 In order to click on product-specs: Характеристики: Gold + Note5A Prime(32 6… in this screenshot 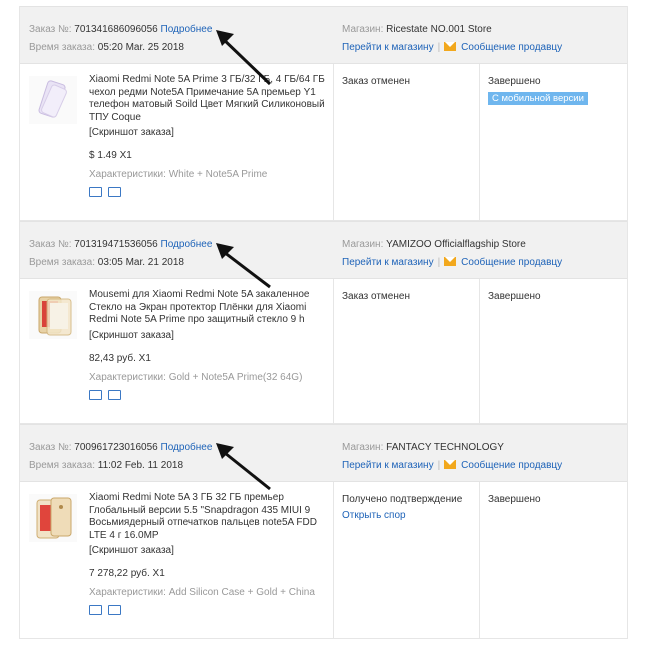, I will do `click(209, 377)`.